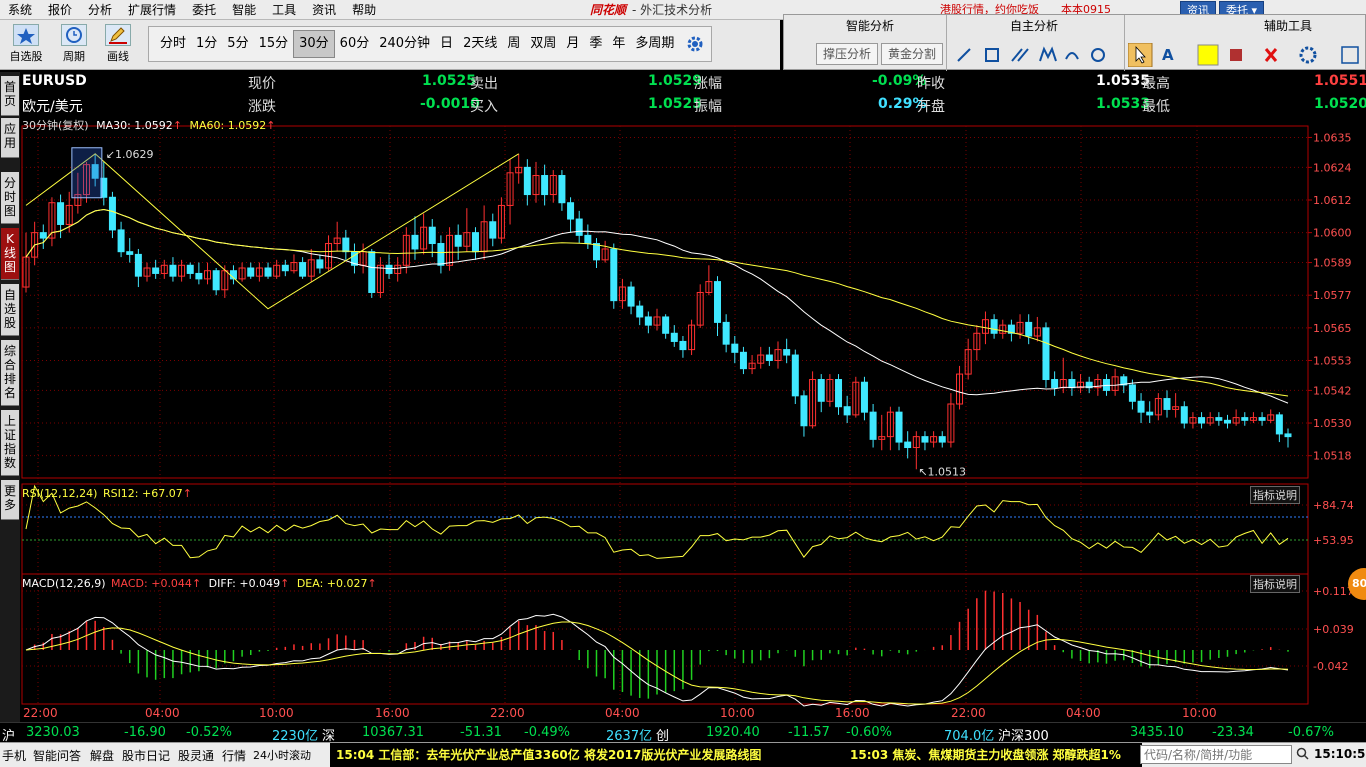 The height and width of the screenshot is (767, 1366). Describe the element at coordinates (26, 42) in the screenshot. I see `watchlist-button: 自选股` at that location.